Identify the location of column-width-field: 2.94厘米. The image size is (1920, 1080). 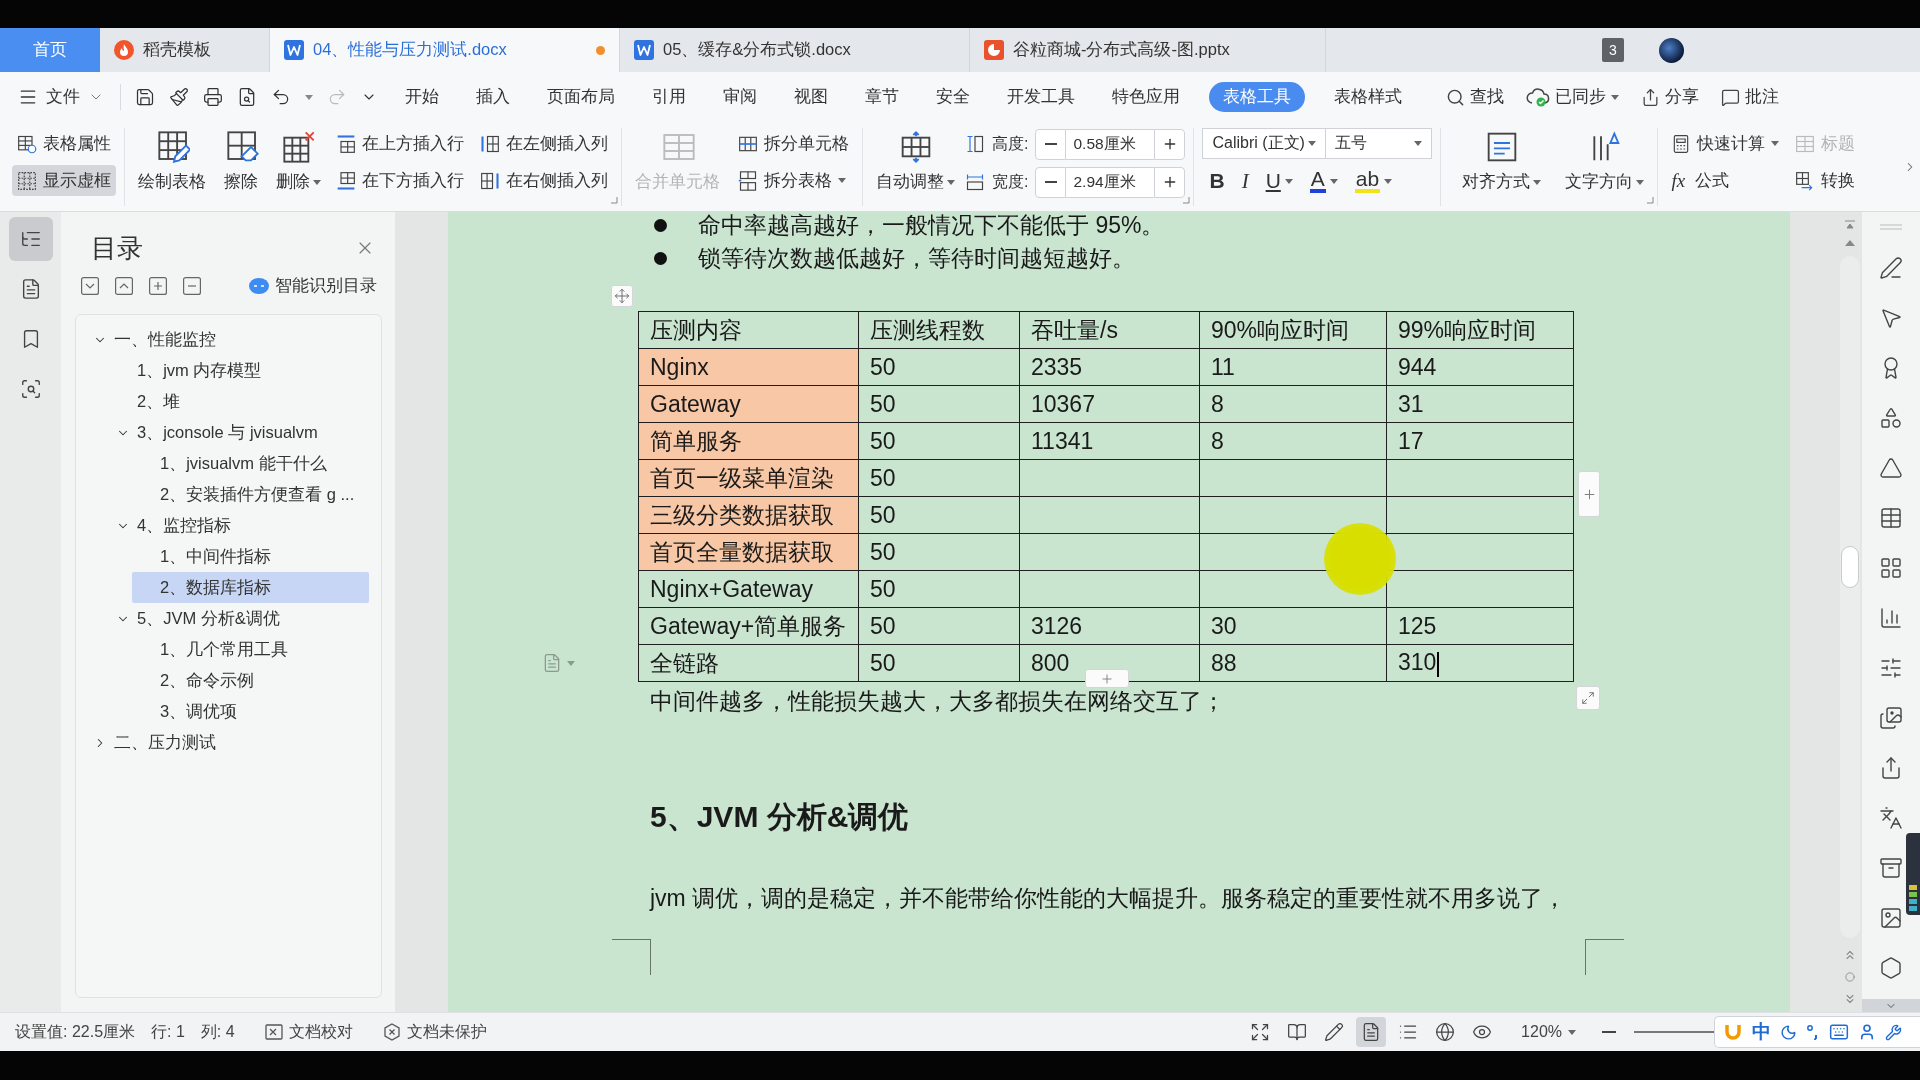
(1110, 182).